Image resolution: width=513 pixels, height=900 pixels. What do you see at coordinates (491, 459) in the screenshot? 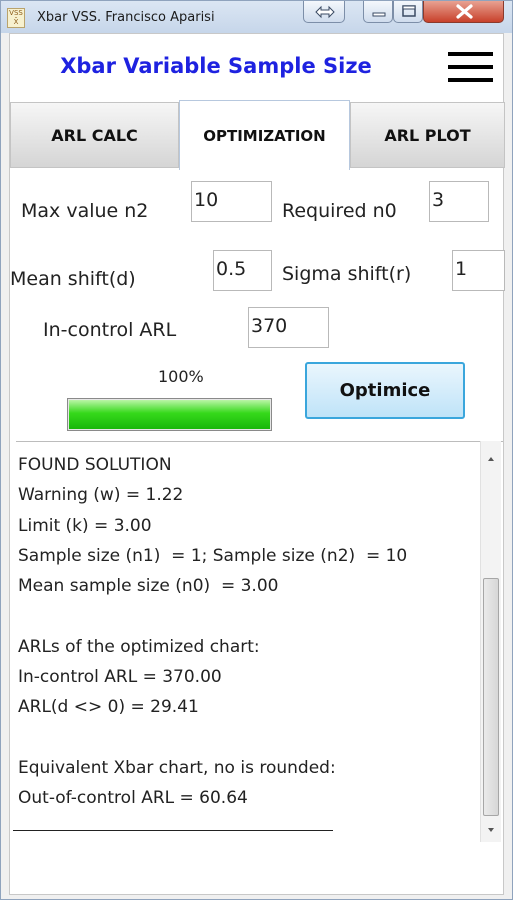
I see `scroll-up-icon` at bounding box center [491, 459].